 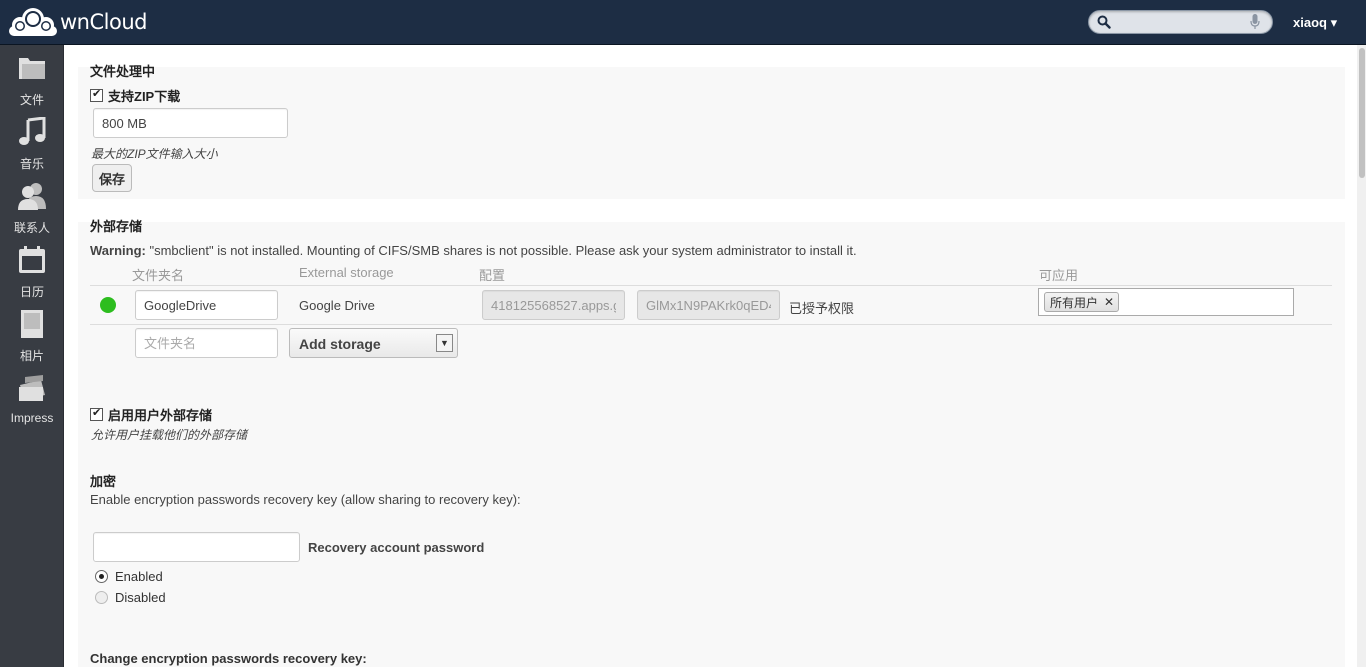 I want to click on column-applicable: 可应用, so click(x=1059, y=275).